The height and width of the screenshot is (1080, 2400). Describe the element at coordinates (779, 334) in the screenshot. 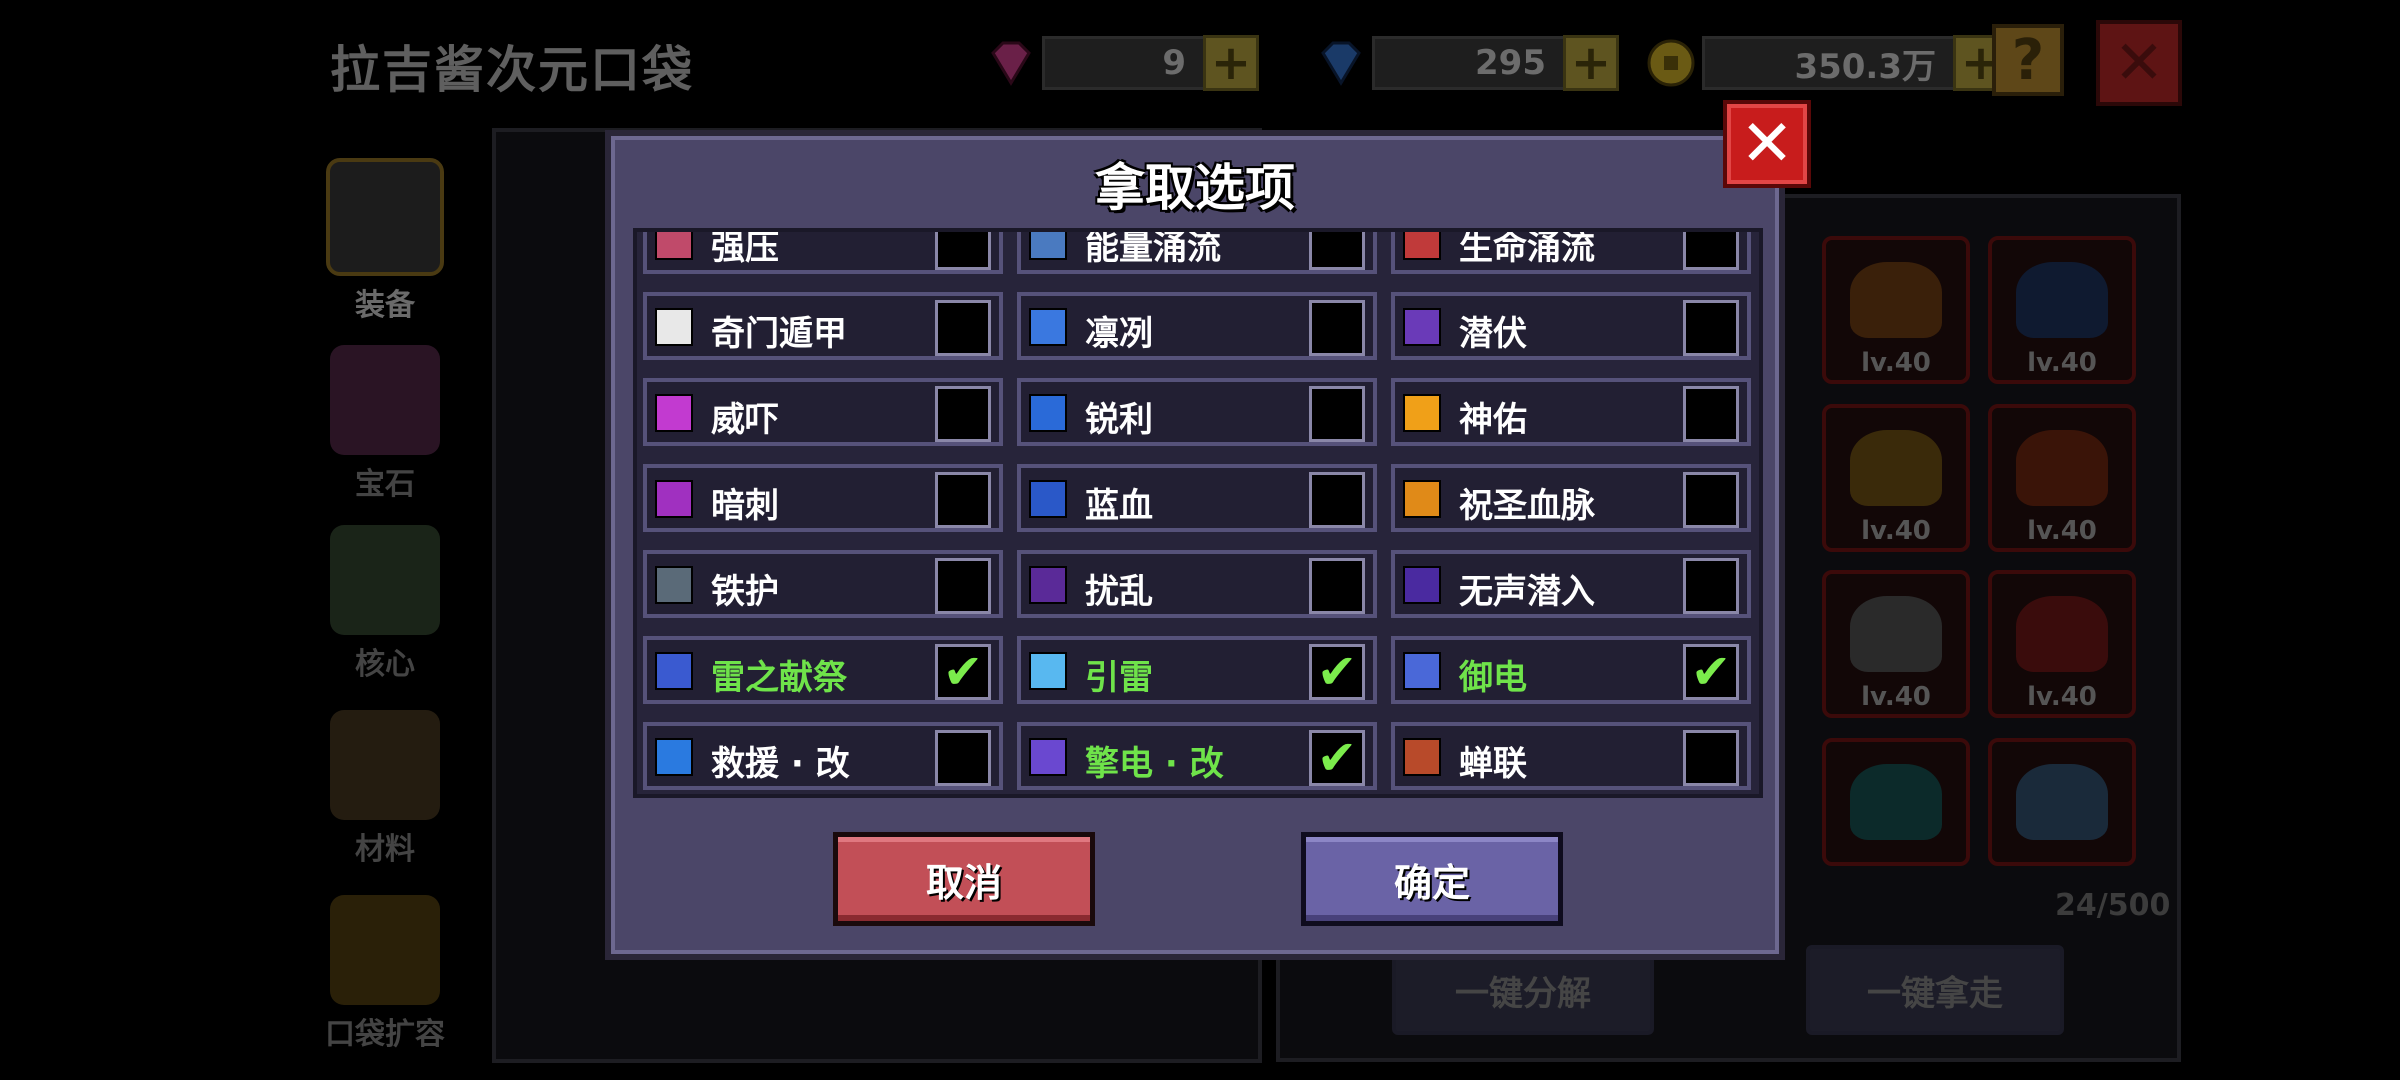

I see `option-label: 奇门遁甲` at that location.